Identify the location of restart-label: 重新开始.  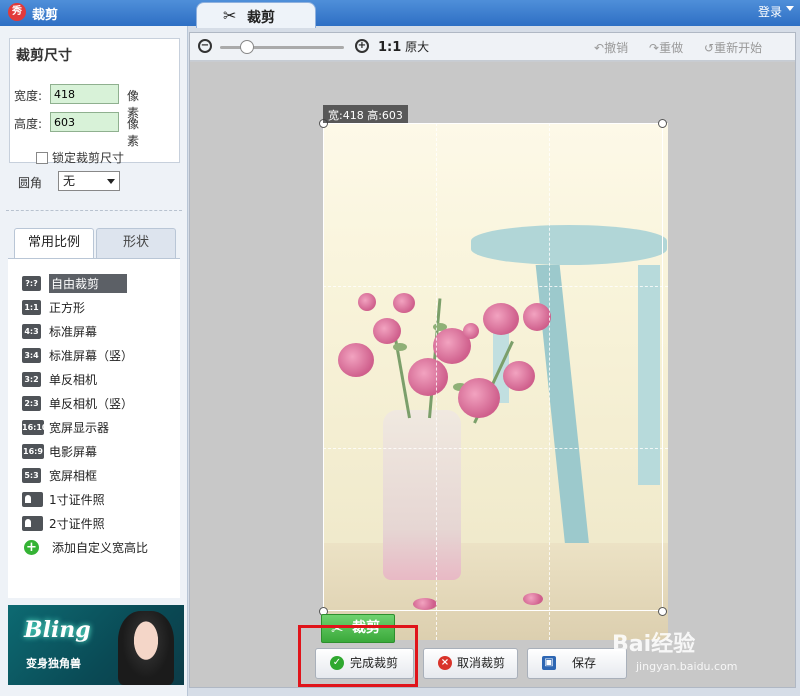
(738, 48).